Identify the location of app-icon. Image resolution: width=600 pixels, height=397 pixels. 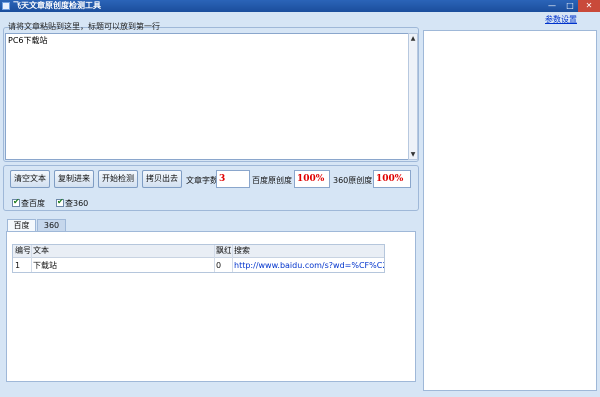
(6, 6).